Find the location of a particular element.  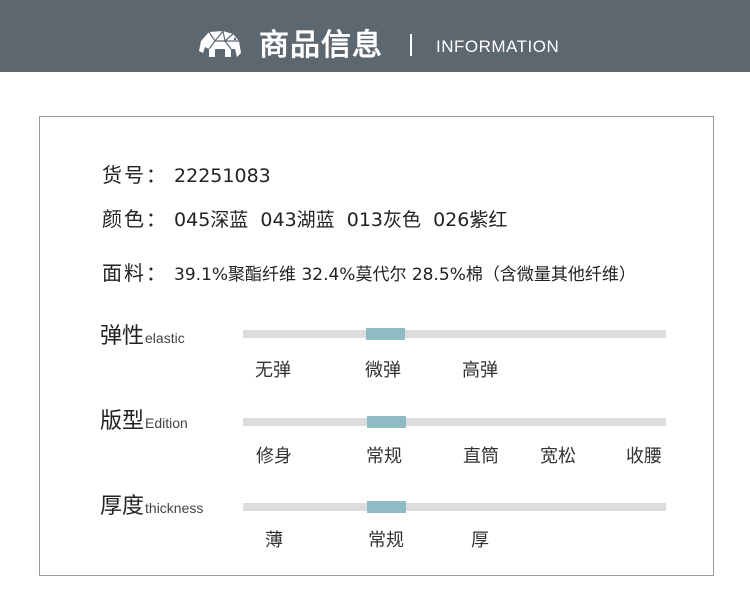

elephant-icon is located at coordinates (220, 43).